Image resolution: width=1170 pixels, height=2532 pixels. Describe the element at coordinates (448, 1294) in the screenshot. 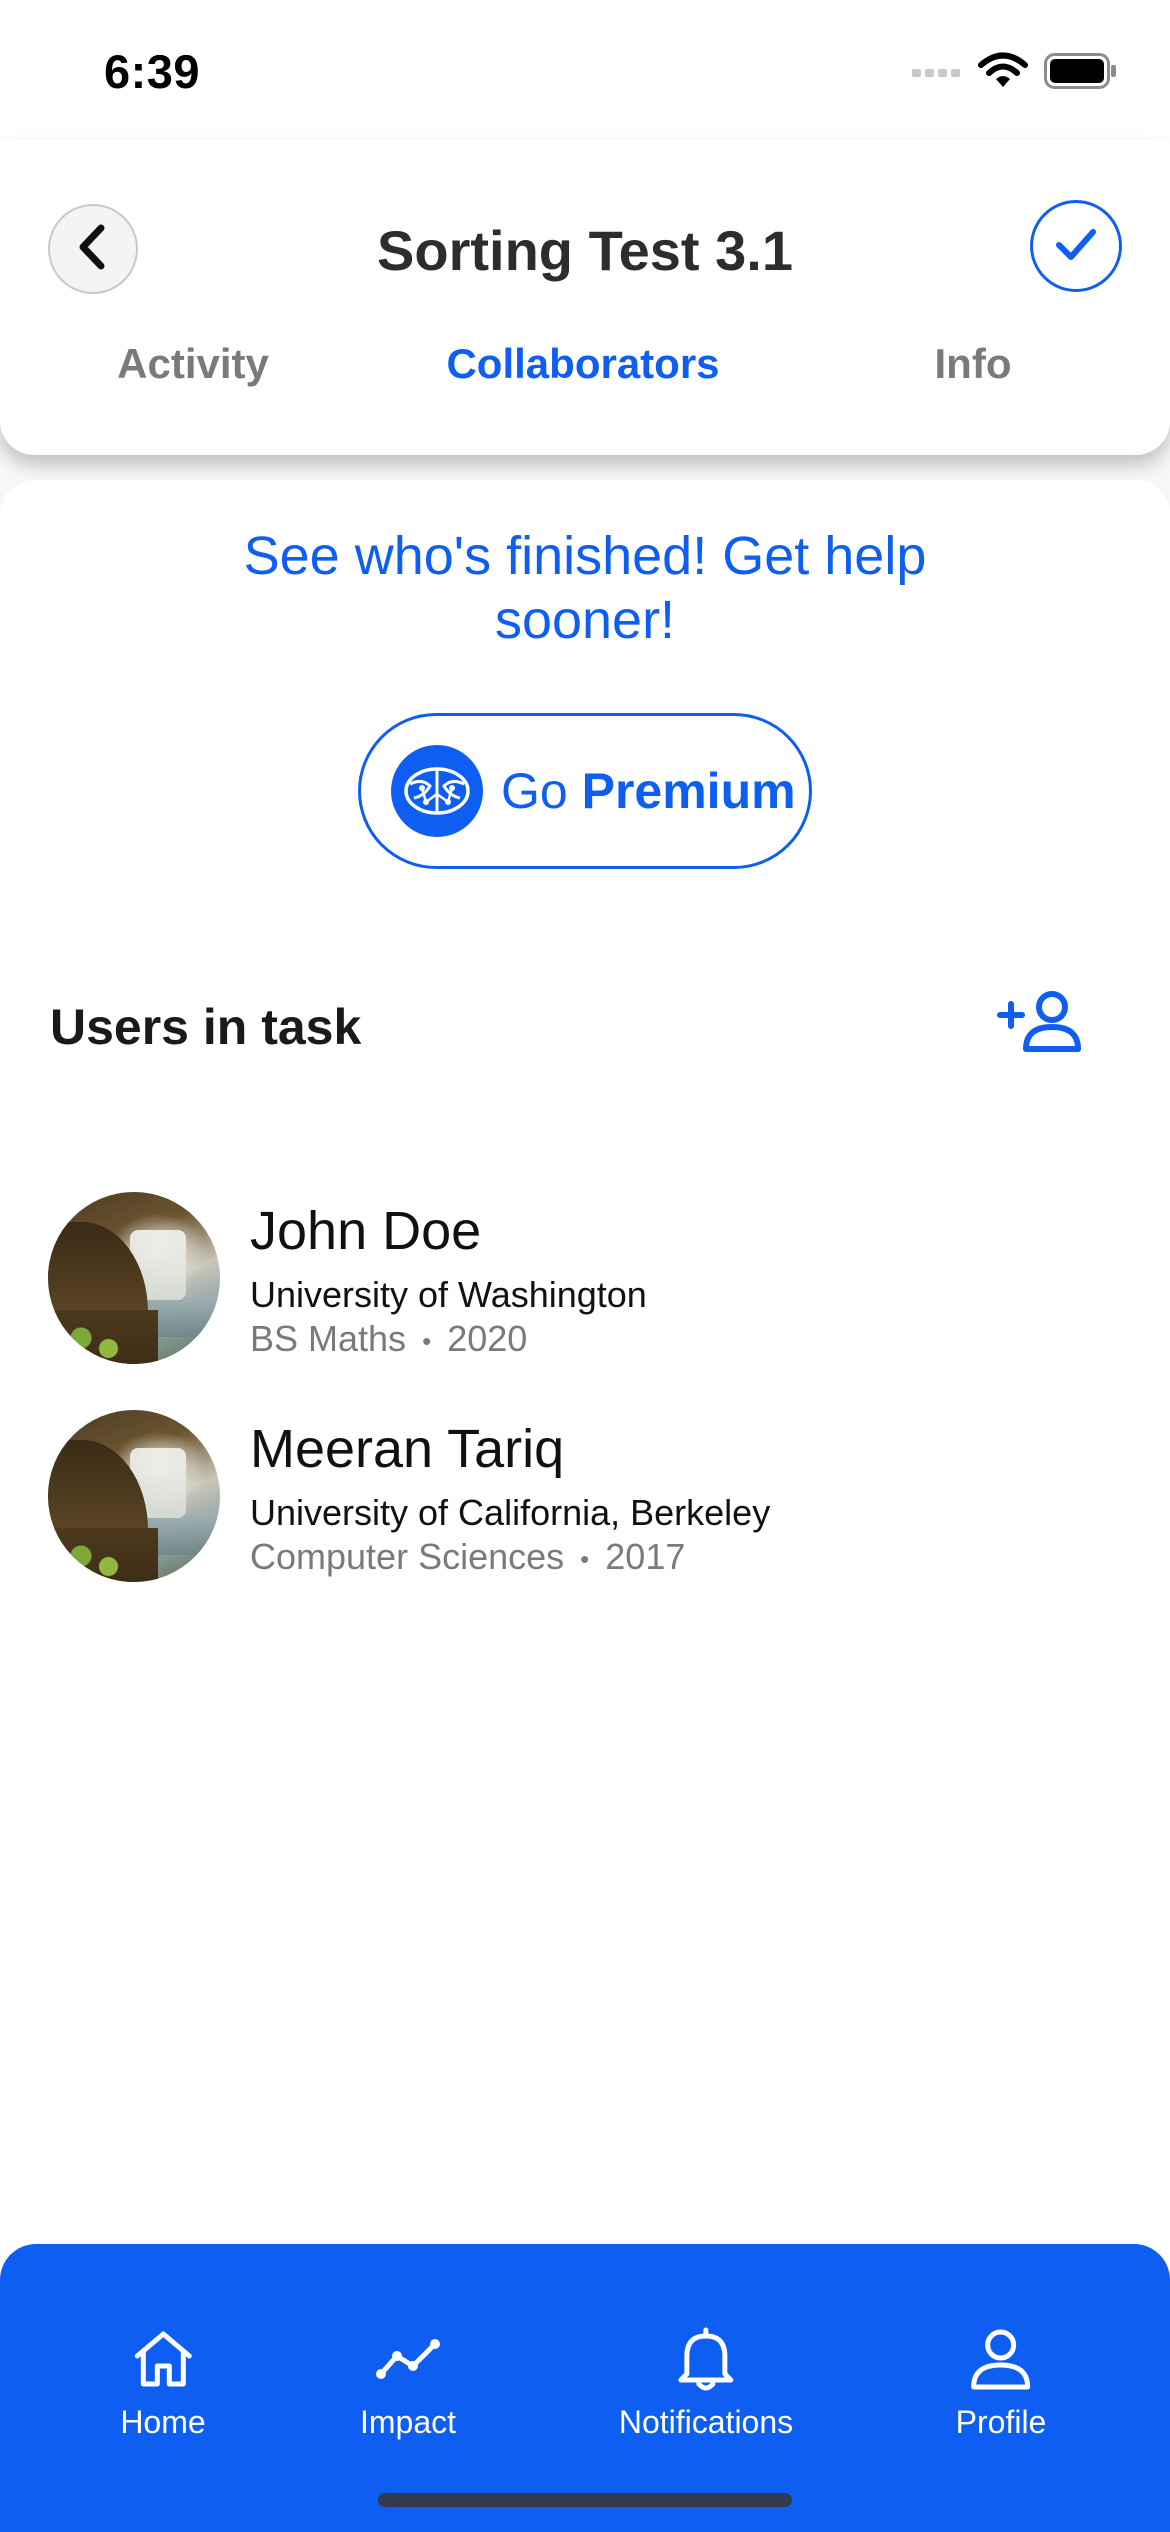

I see `user-school: University of Washington` at that location.